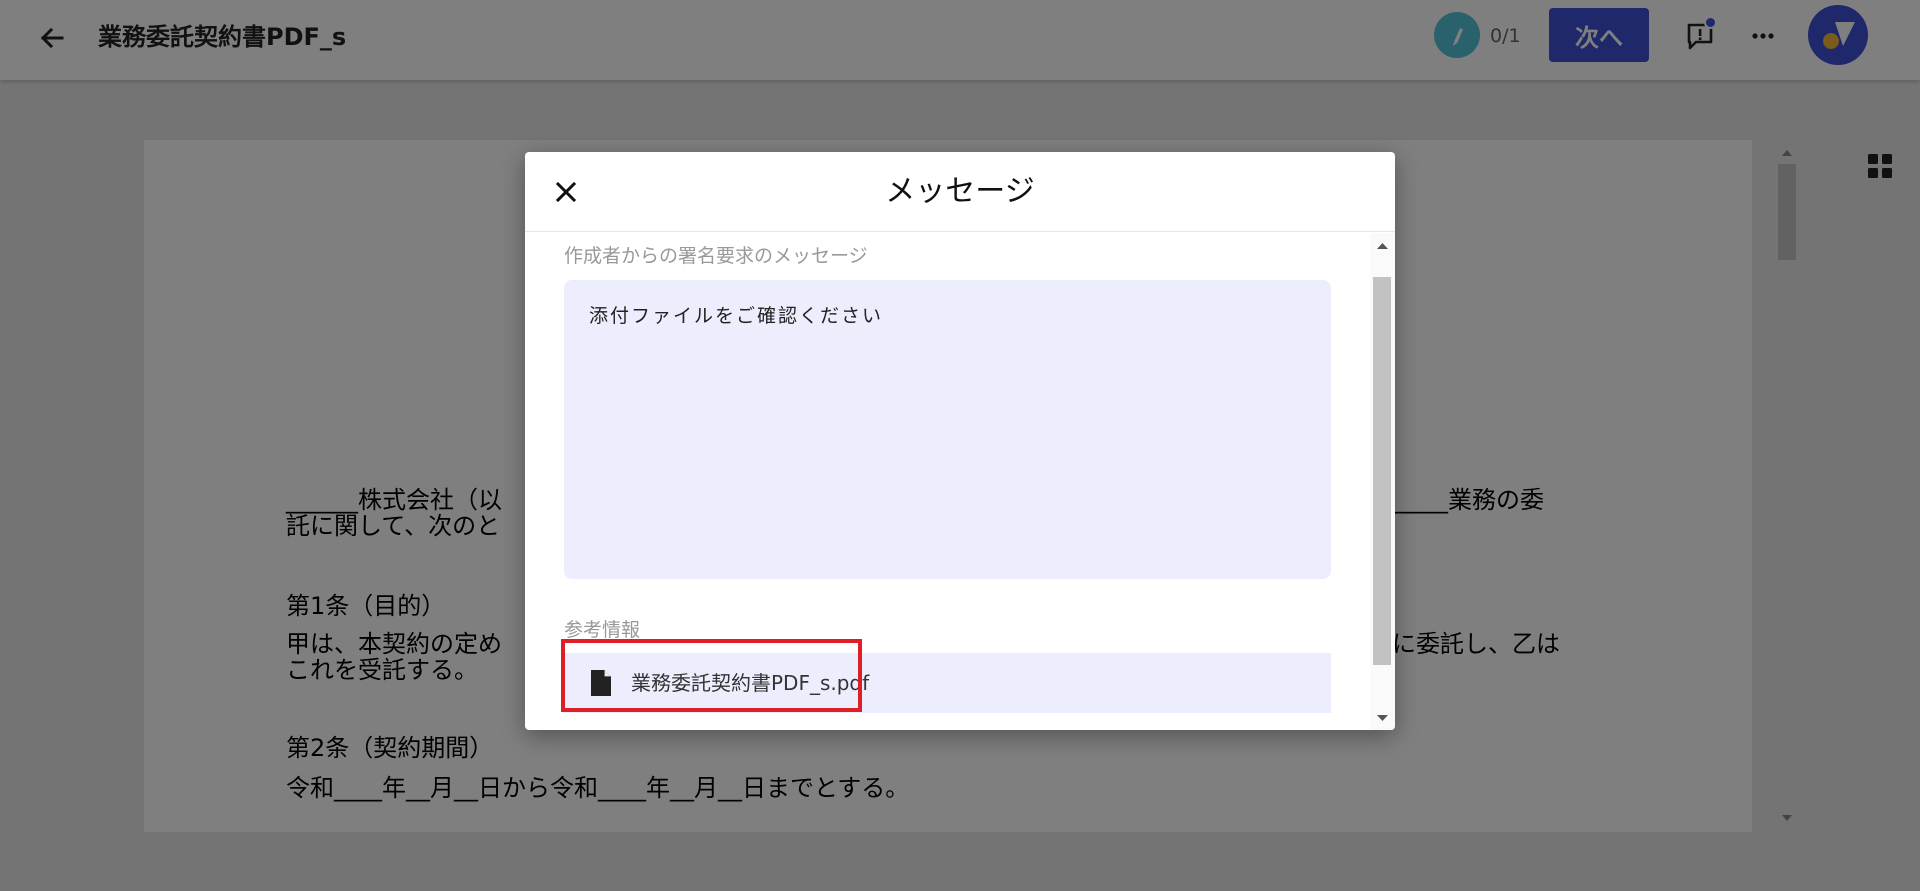 The image size is (1920, 891). I want to click on close-icon, so click(566, 192).